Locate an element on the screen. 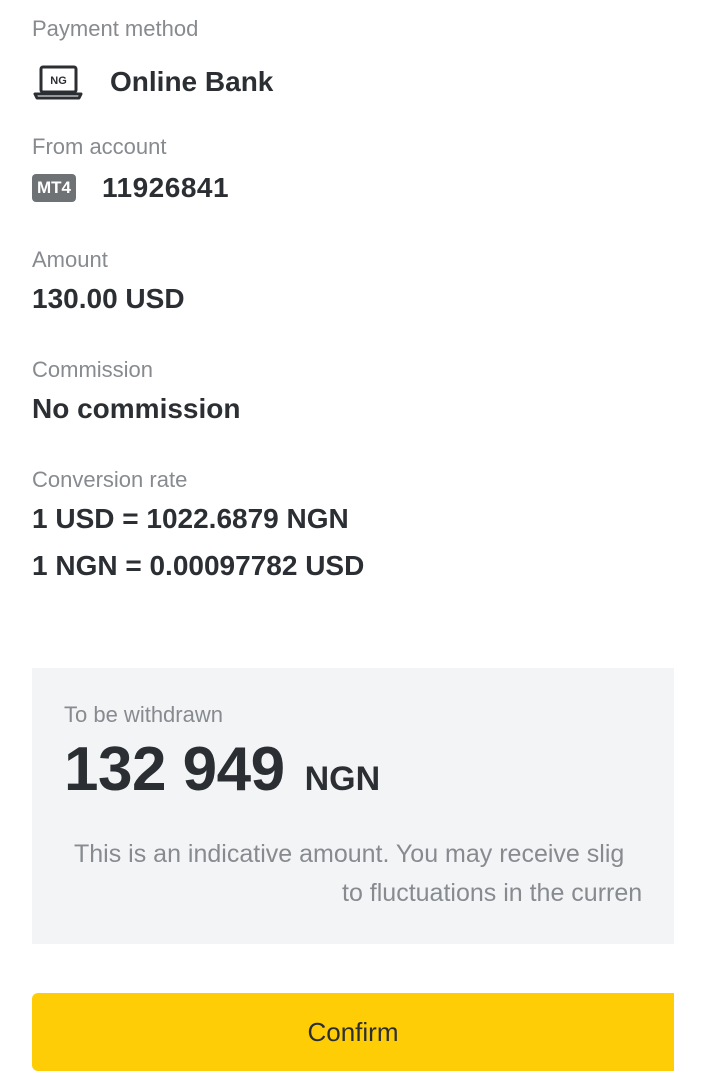 The image size is (703, 1080). mt4-badge: MT4 is located at coordinates (54, 188).